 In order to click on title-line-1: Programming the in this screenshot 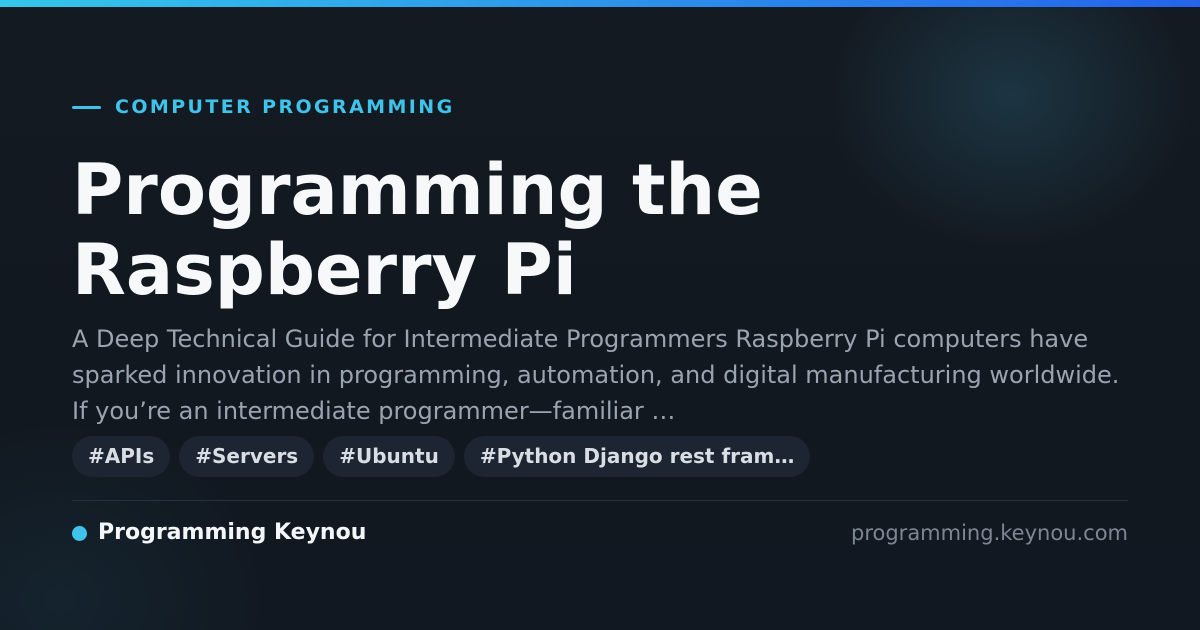, I will do `click(417, 190)`.